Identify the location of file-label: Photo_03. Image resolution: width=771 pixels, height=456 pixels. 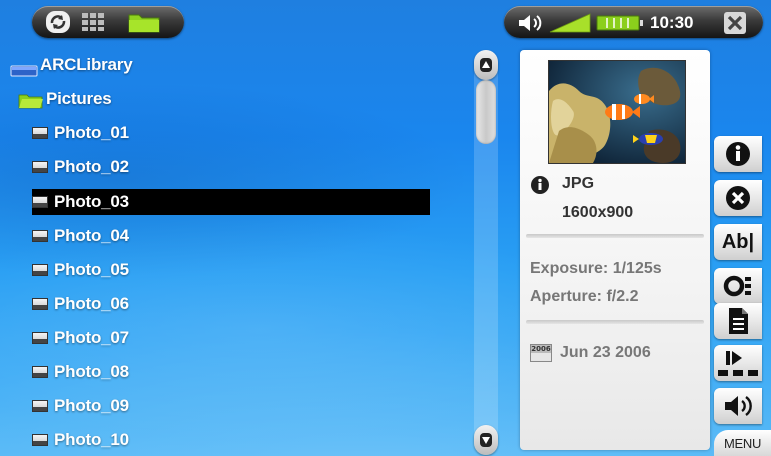
(91, 201).